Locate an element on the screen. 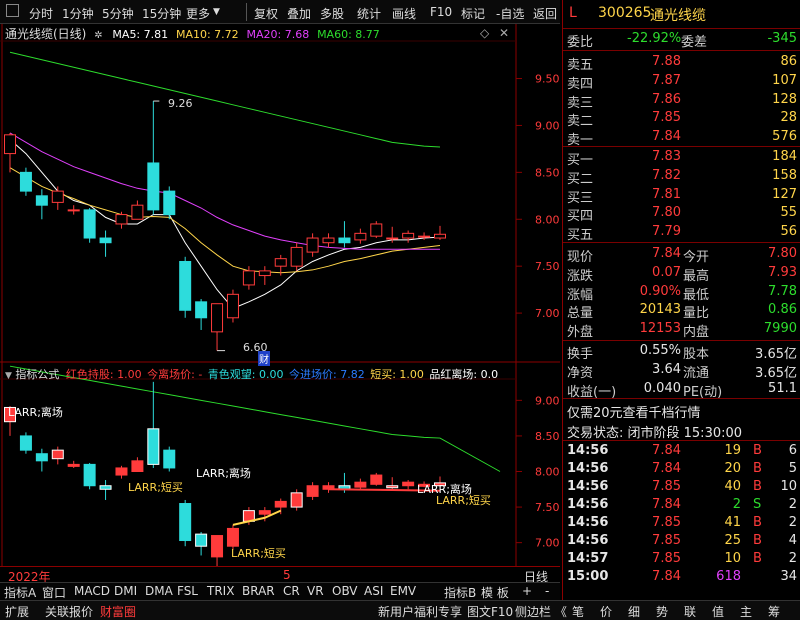 Image resolution: width=800 pixels, height=620 pixels. tick-row: 14:57 7.85 10 B 2 is located at coordinates (681, 559).